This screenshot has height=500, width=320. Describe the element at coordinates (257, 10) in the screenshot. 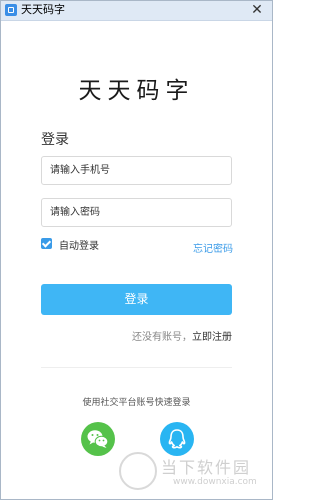

I see `close-button: ✕` at that location.